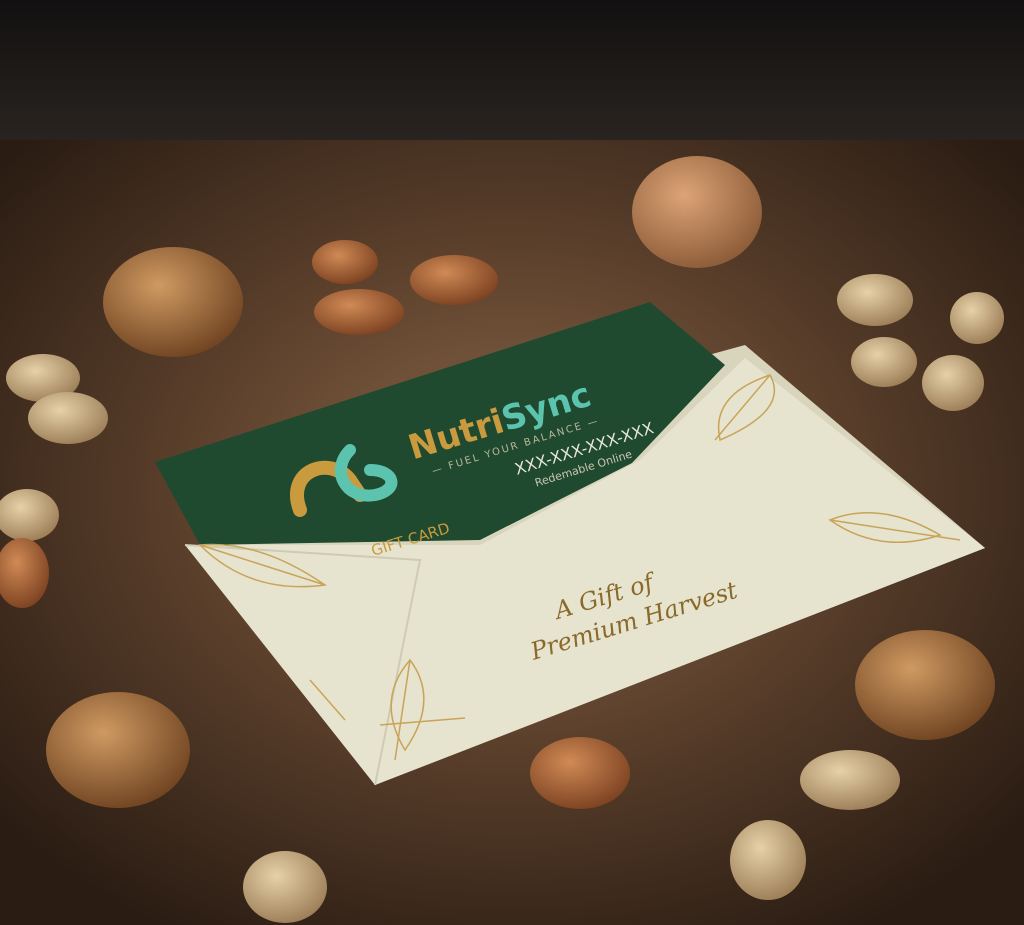 Image resolution: width=1024 pixels, height=925 pixels. Describe the element at coordinates (697, 212) in the screenshot. I see `whole-walnut` at that location.